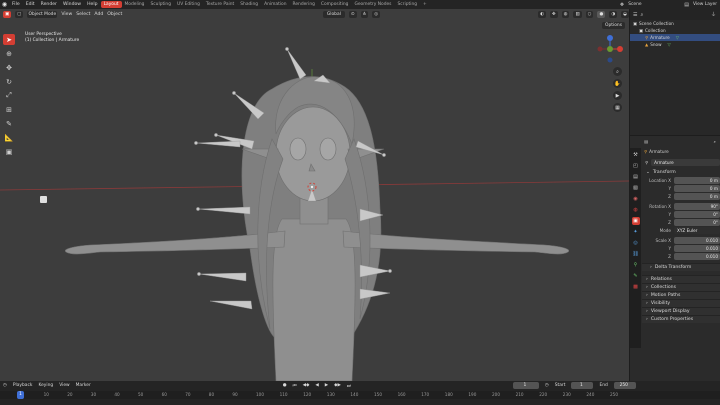 Image resolution: width=720 pixels, height=405 pixels. What do you see at coordinates (697, 188) in the screenshot?
I see `location-y-field: 0 m` at bounding box center [697, 188].